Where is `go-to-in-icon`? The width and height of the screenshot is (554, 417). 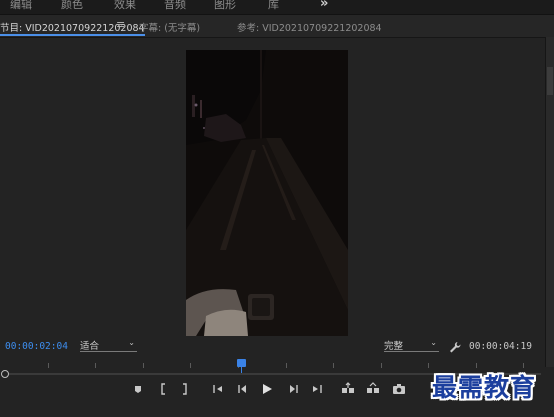 go-to-in-icon is located at coordinates (218, 389).